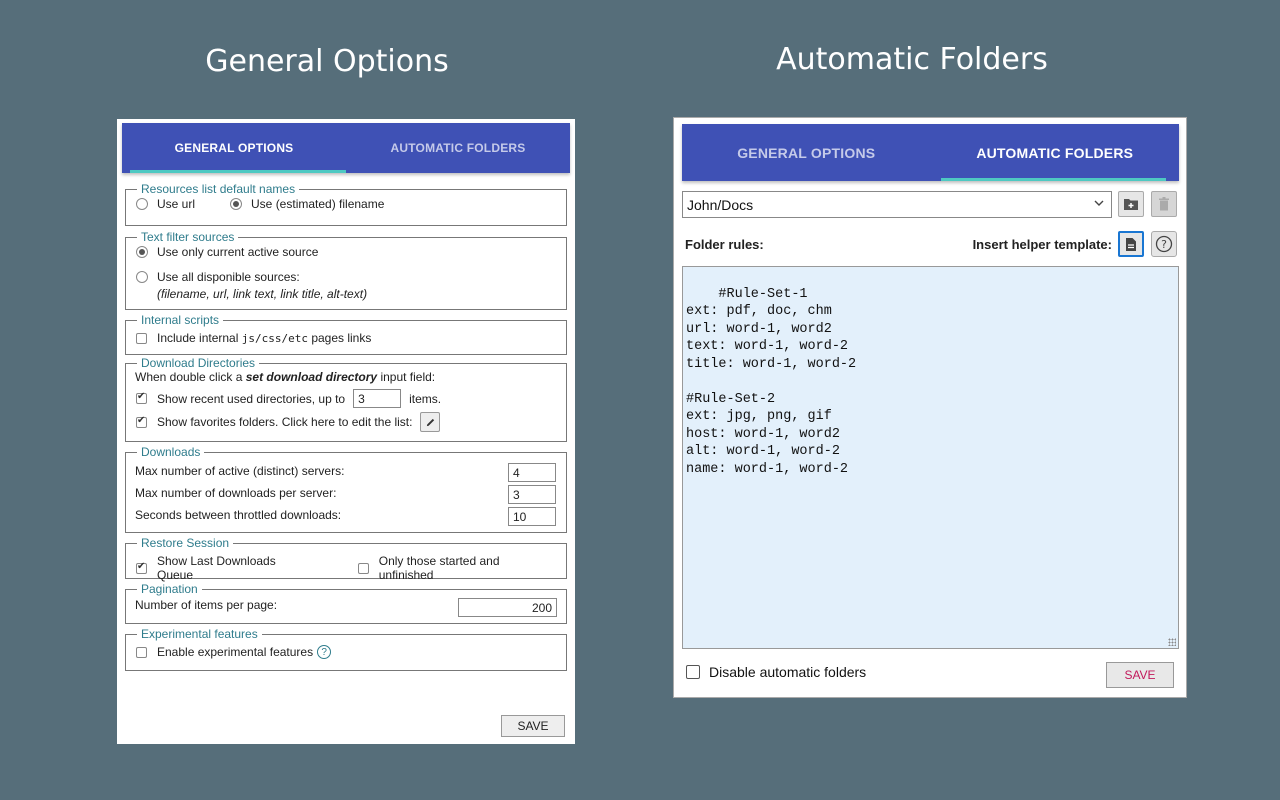  Describe the element at coordinates (235, 652) in the screenshot. I see `experimental-label: Enable experimental features` at that location.